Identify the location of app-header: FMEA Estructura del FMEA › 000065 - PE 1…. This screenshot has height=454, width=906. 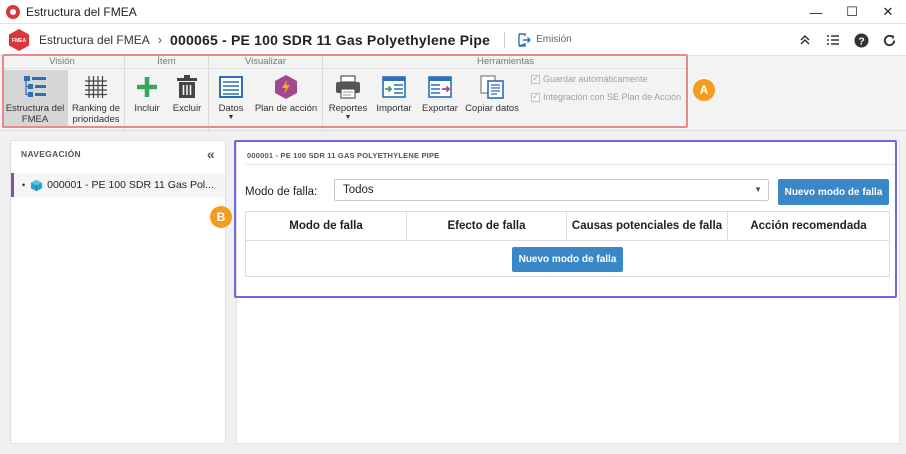
(453, 40).